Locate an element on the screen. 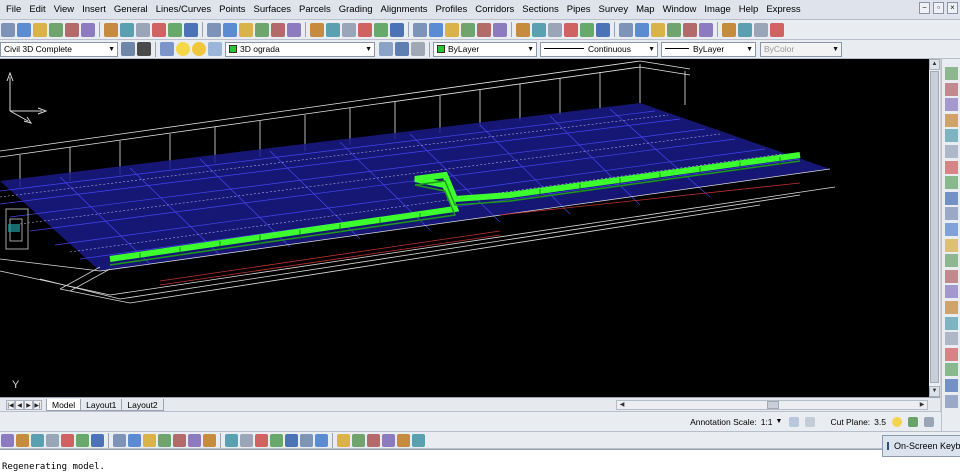 This screenshot has width=960, height=476. annotation-visibility-icon is located at coordinates (794, 421).